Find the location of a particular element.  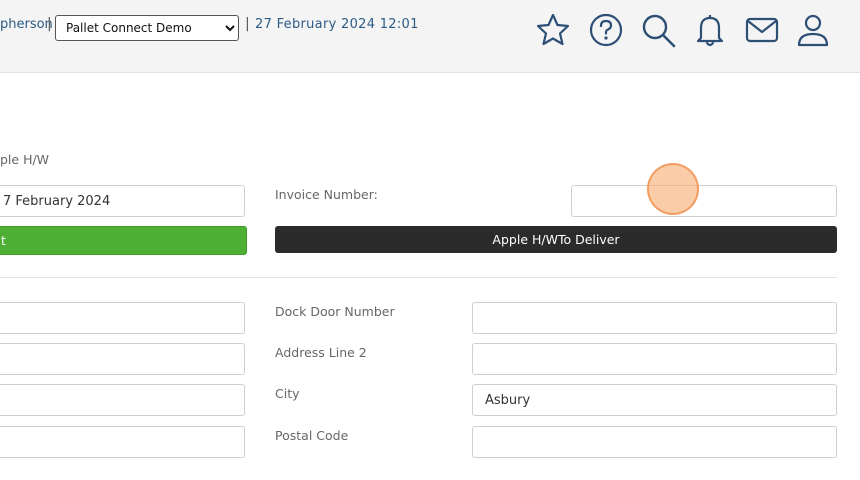

dock-door-label: Dock Door Number is located at coordinates (335, 311).